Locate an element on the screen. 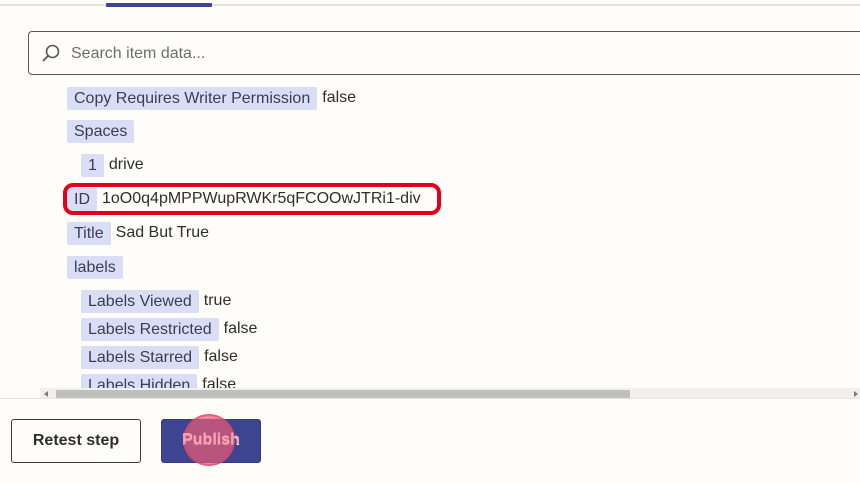  scroll-left-arrow-icon is located at coordinates (46, 394).